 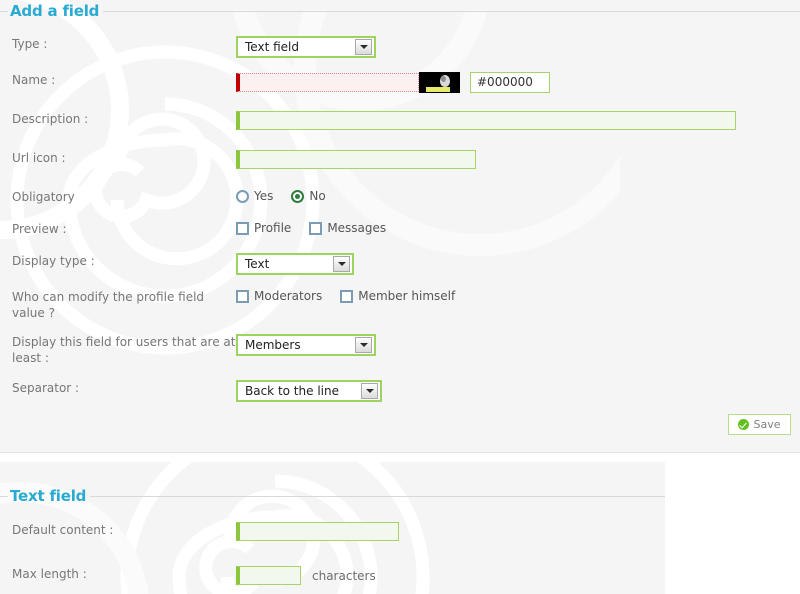 I want to click on select-type: Text field, so click(x=306, y=47).